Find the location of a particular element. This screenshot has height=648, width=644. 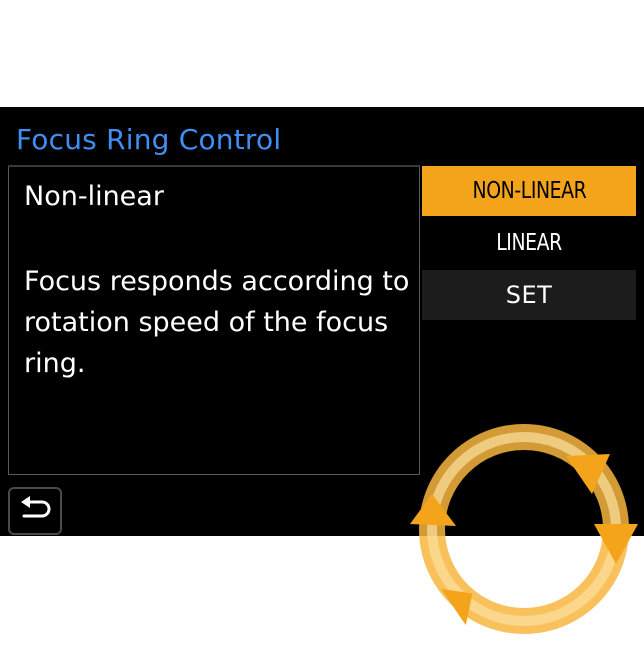

option-linear: LINEAR is located at coordinates (529, 243).